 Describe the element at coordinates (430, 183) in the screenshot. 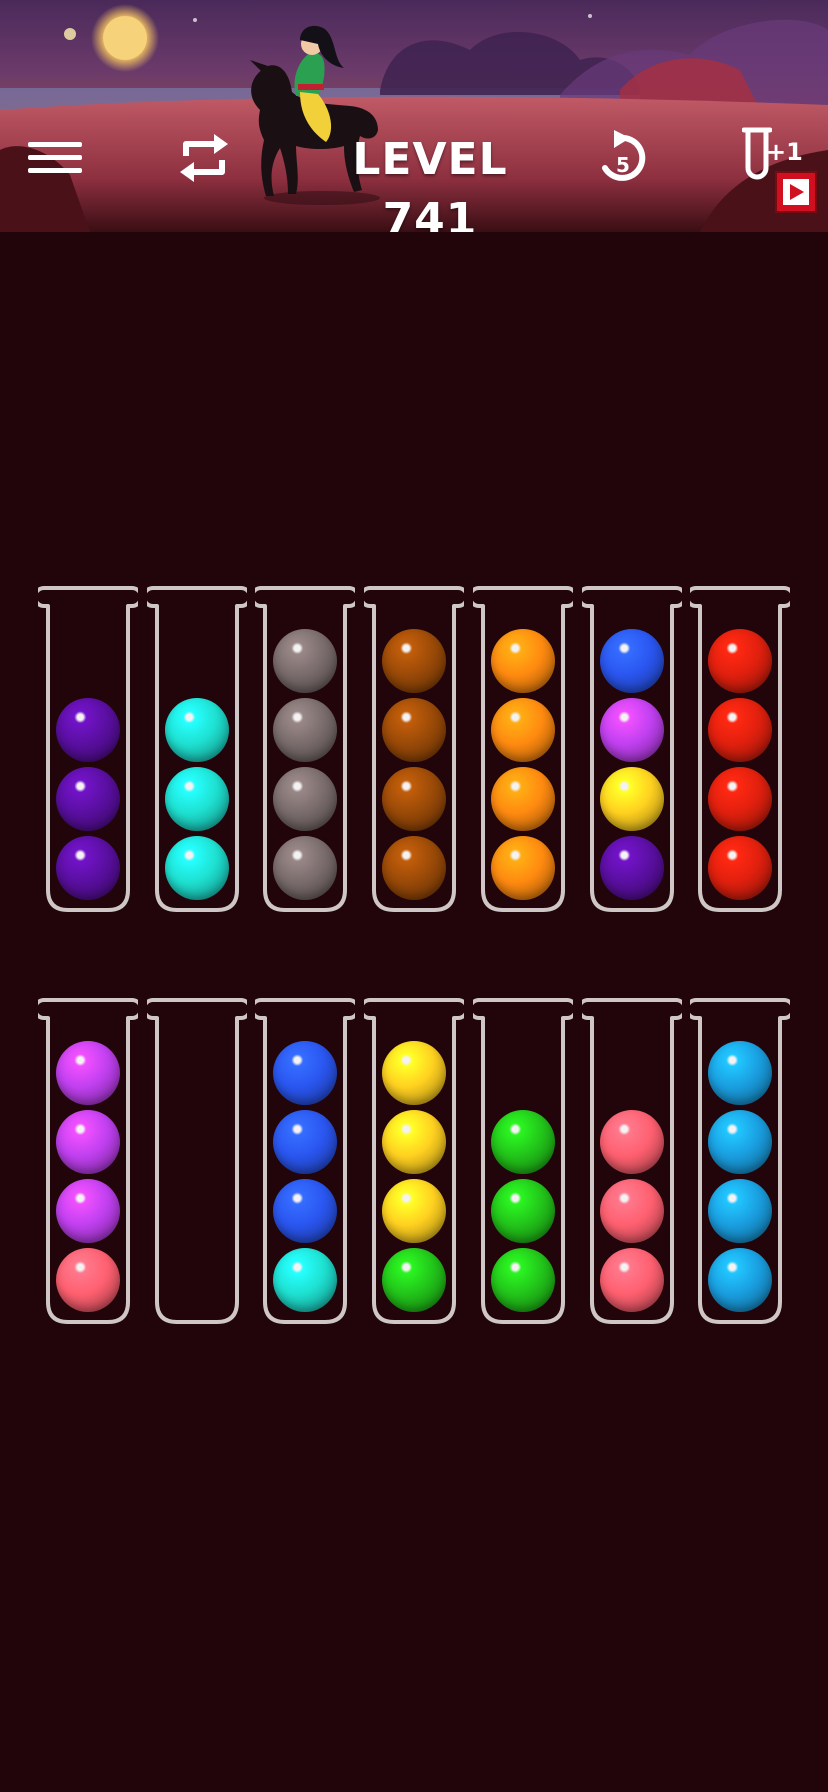

I see `level-title: LEVEL 741` at that location.